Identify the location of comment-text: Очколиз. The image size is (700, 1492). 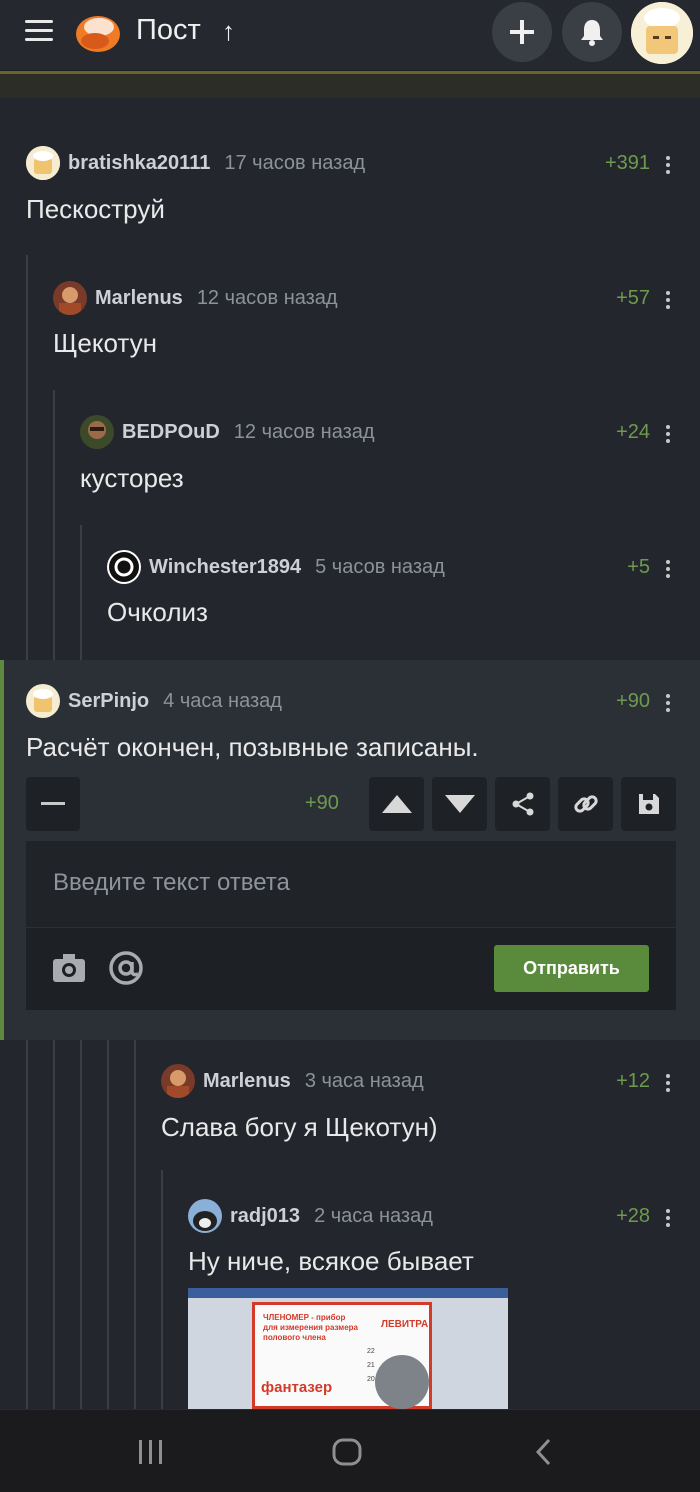
(157, 612).